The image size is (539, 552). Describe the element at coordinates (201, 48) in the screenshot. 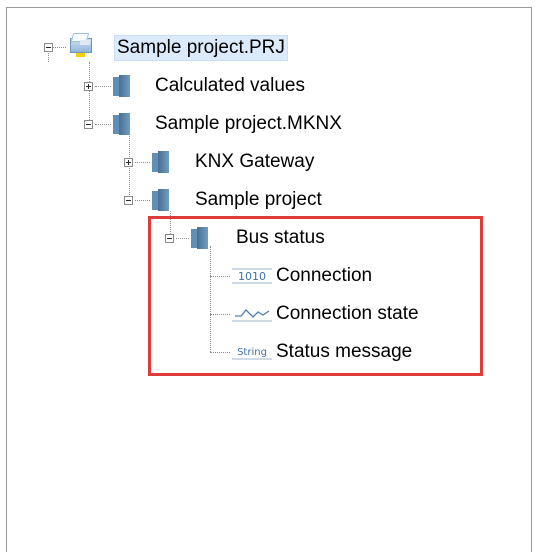

I see `tree-item-sample-project-prj: Sample project.PRJ` at that location.